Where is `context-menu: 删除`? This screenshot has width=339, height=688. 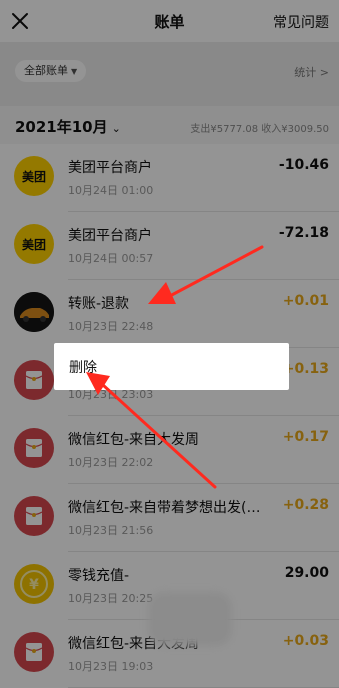 context-menu: 删除 is located at coordinates (171, 366).